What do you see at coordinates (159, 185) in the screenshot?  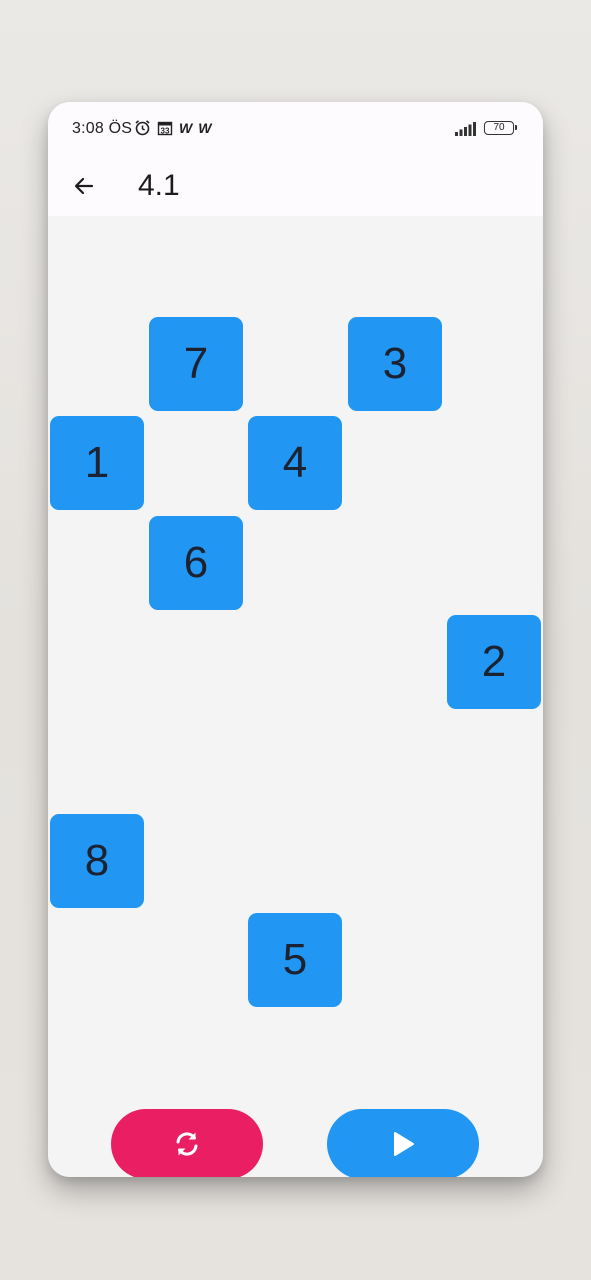 I see `page-title: 4.1` at bounding box center [159, 185].